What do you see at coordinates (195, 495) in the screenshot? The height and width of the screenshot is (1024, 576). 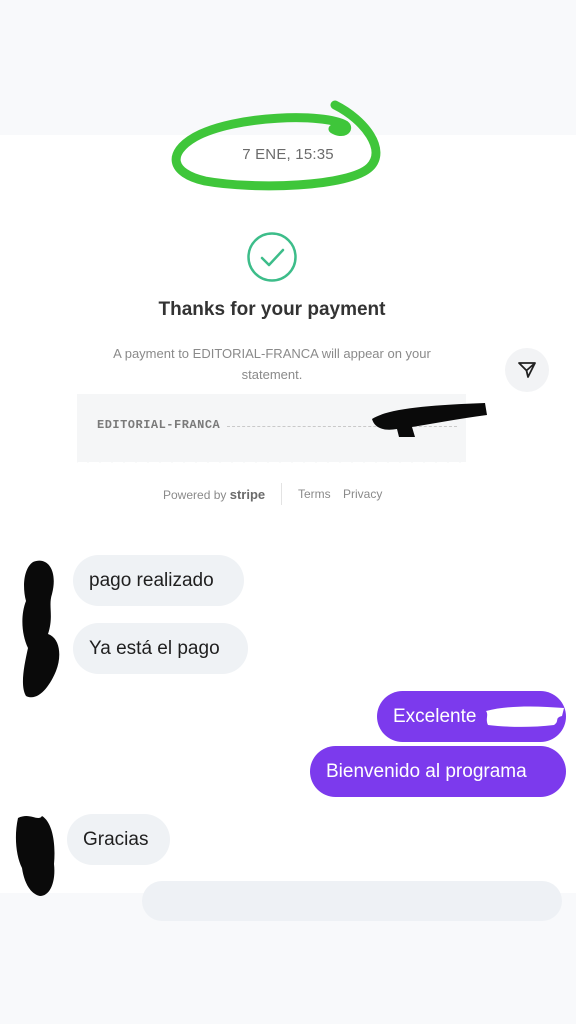 I see `powered-by-label: Powered by` at bounding box center [195, 495].